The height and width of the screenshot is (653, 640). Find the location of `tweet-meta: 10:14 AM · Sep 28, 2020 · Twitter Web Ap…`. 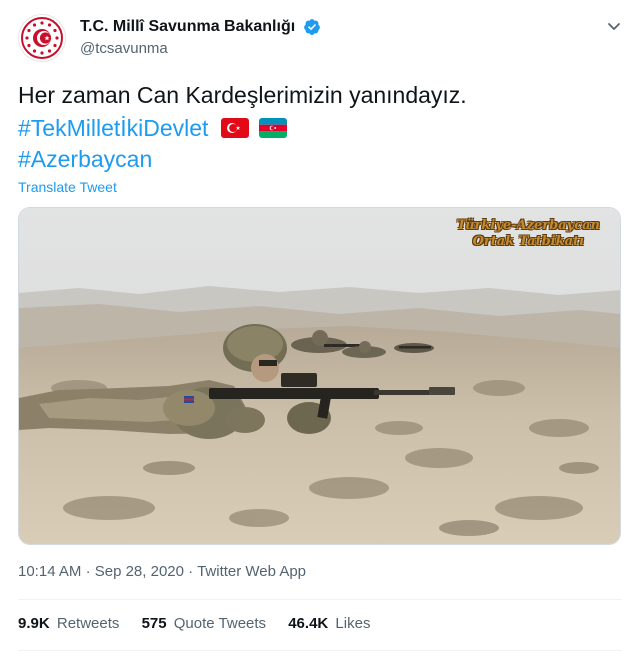

tweet-meta: 10:14 AM · Sep 28, 2020 · Twitter Web Ap… is located at coordinates (162, 572).